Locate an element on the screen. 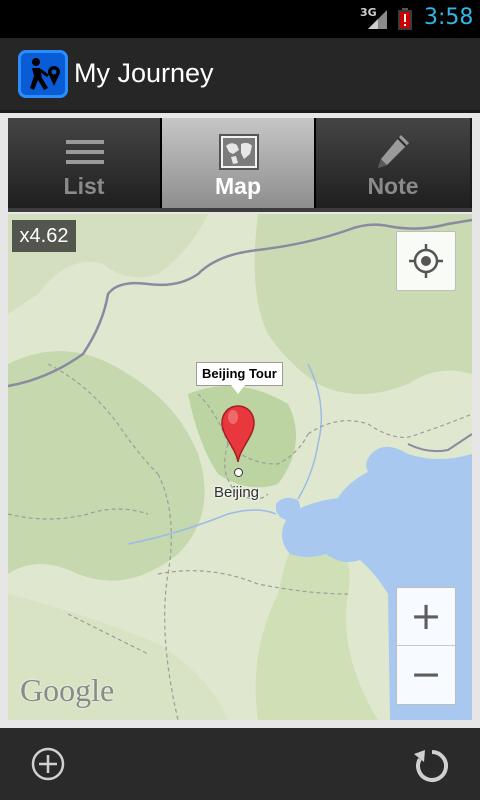 The image size is (480, 800). action-bar: My Journey is located at coordinates (240, 75).